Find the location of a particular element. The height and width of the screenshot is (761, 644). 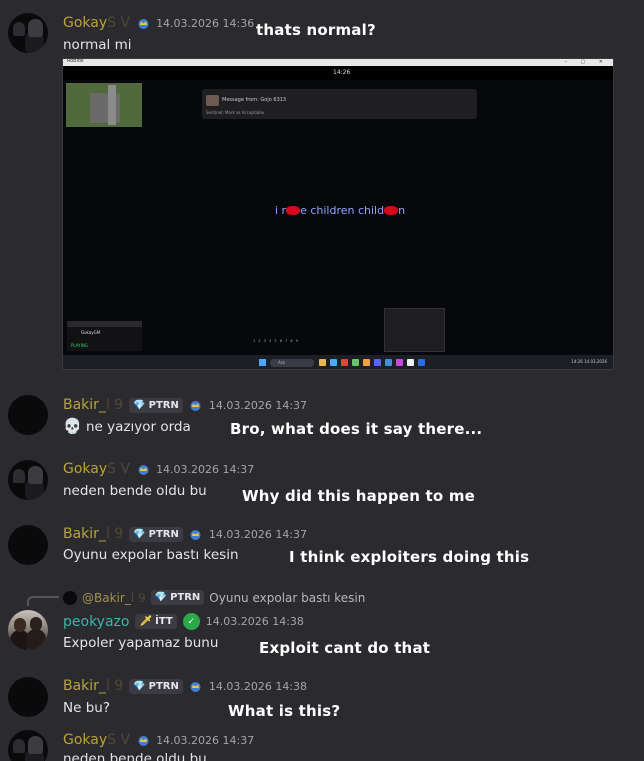

translation-overlay: I think exploiters doing this is located at coordinates (409, 557).